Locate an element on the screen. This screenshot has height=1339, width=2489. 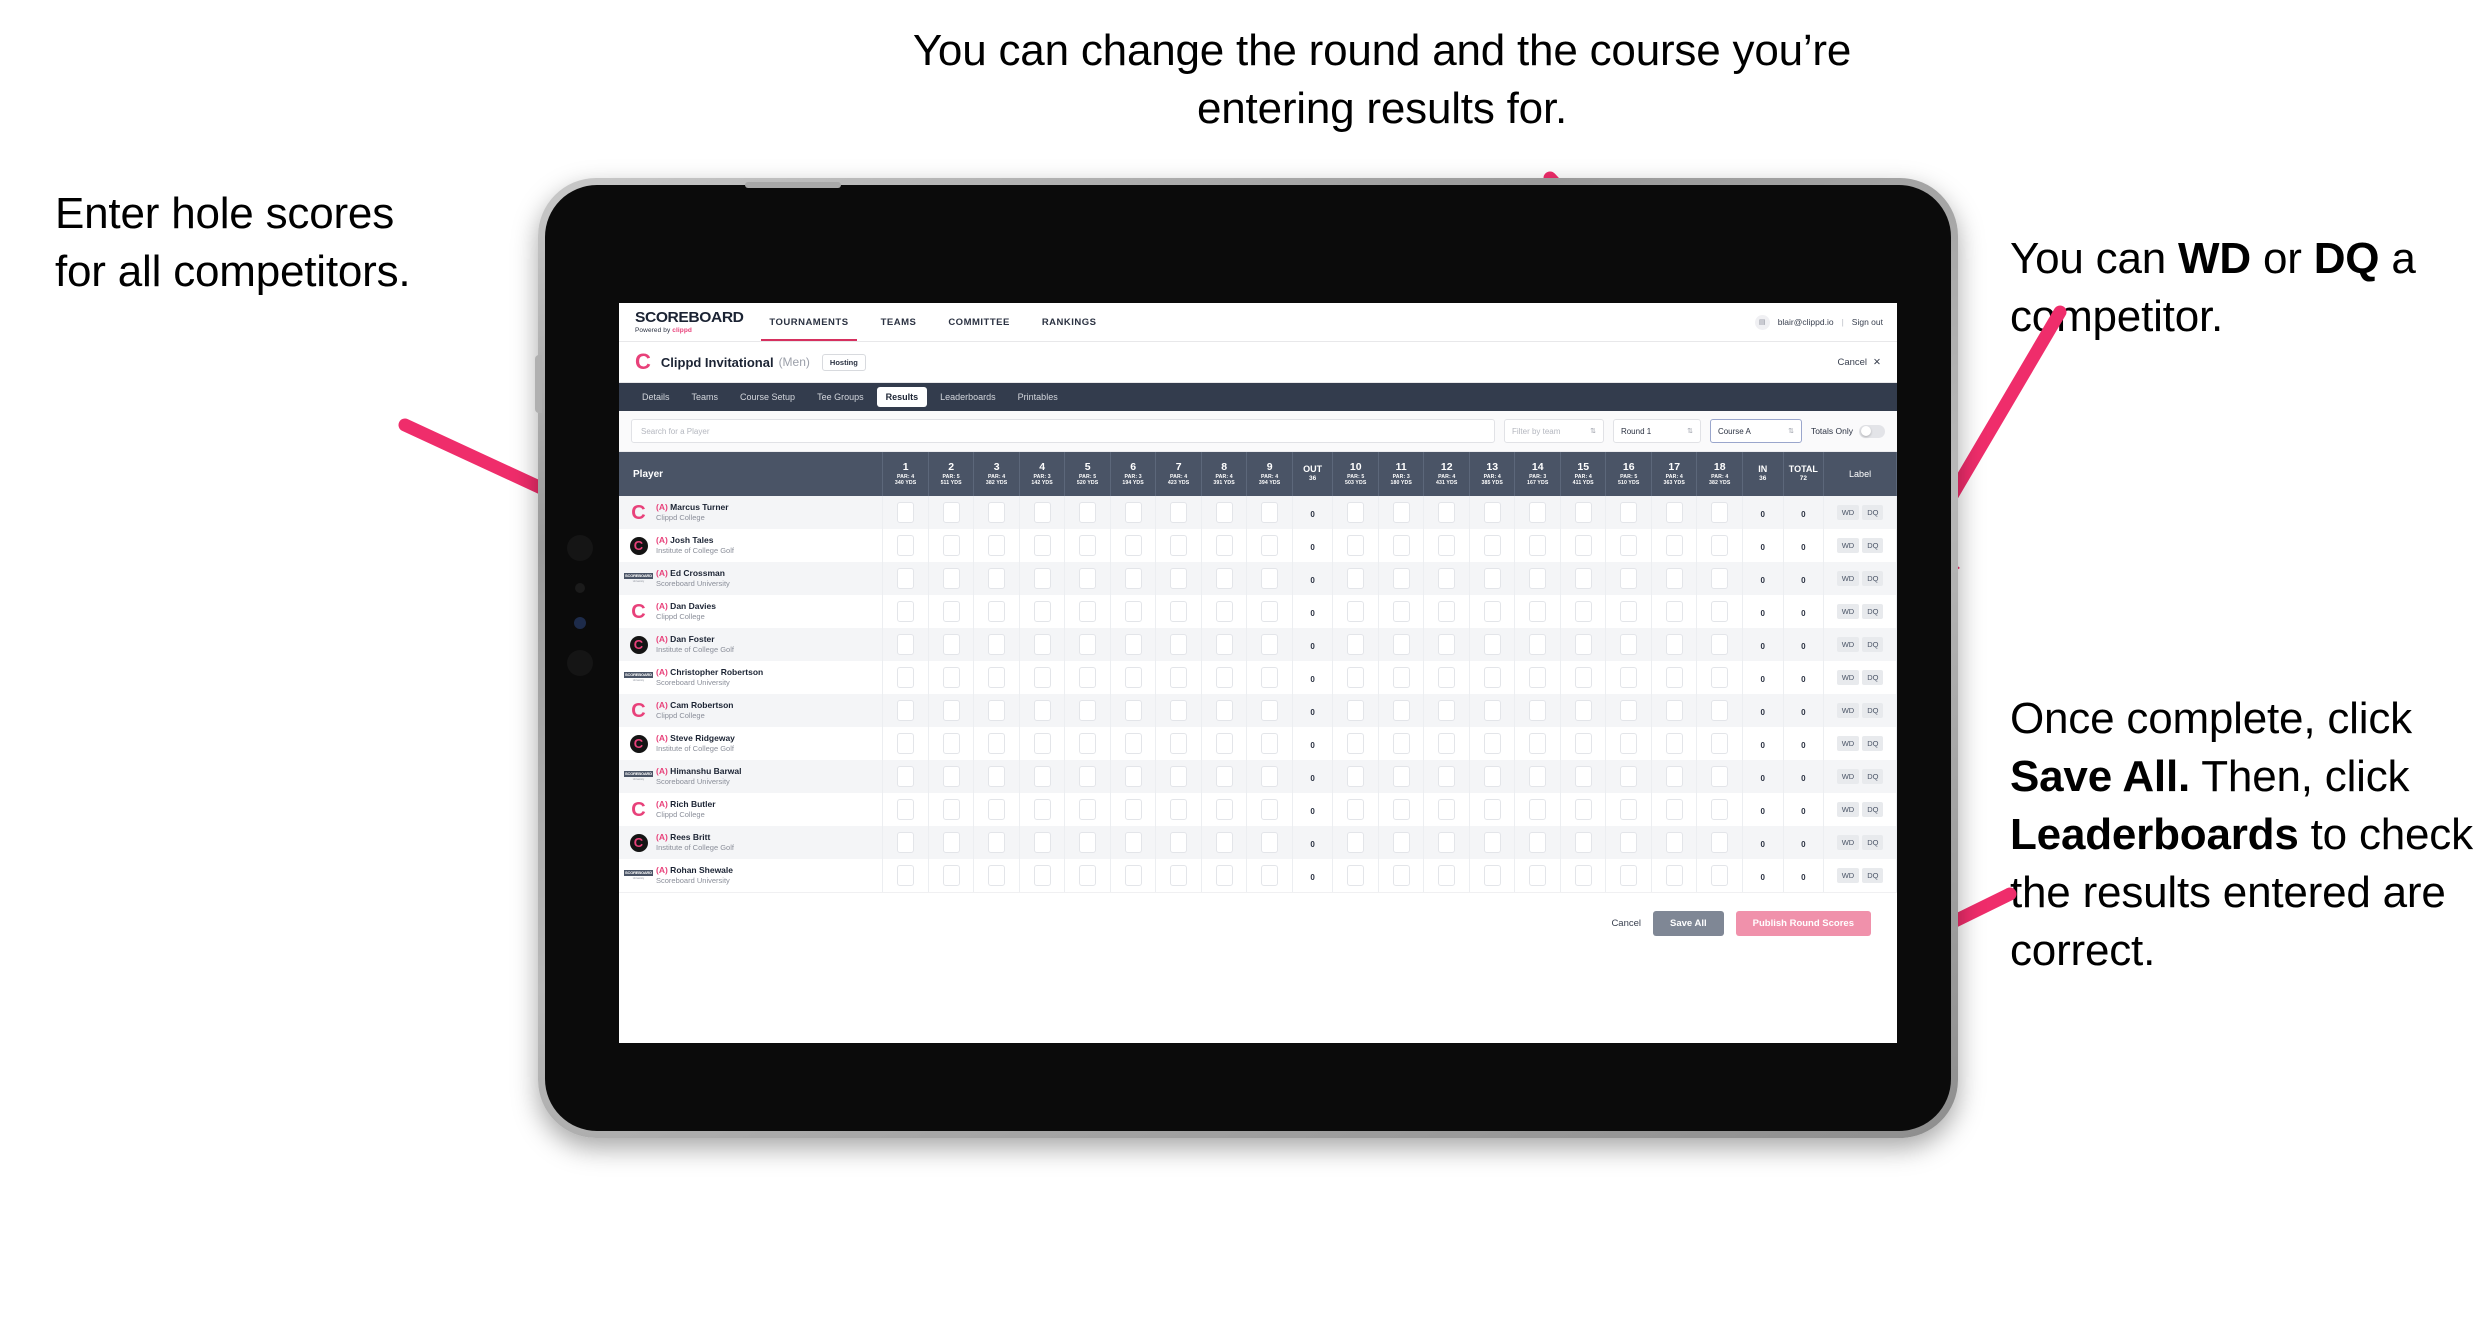
save-all-button: Save All is located at coordinates (1688, 923).